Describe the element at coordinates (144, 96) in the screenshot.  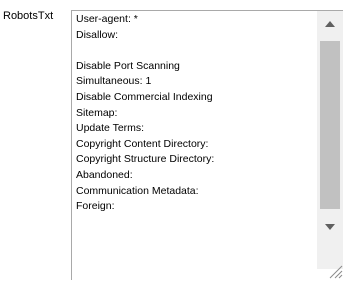
I see `text-line: Disable Commercial Indexing` at that location.